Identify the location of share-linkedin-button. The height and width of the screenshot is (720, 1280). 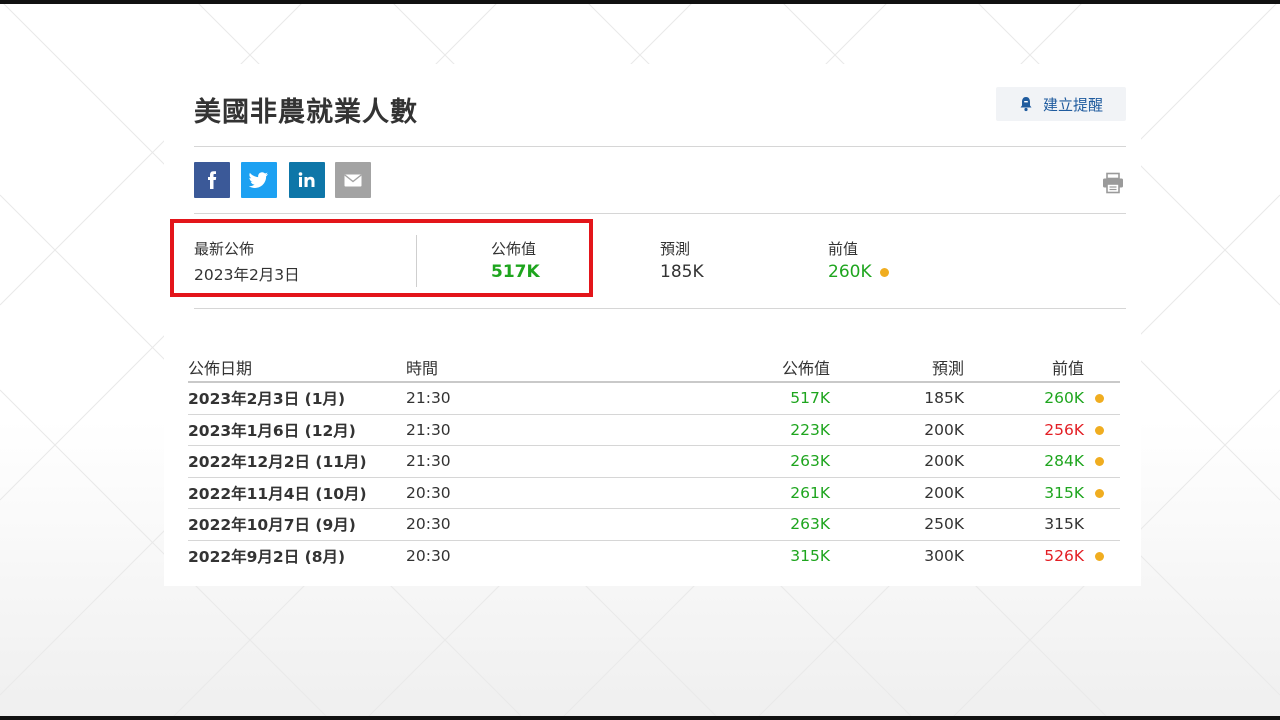
(307, 180).